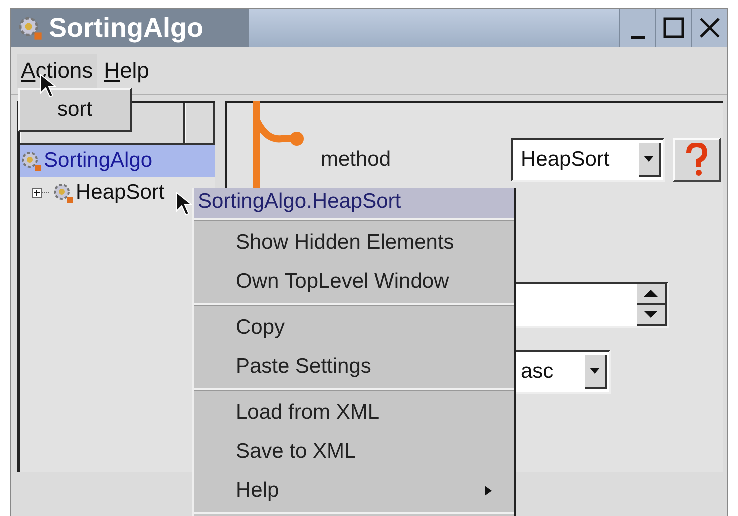 This screenshot has width=738, height=516. Describe the element at coordinates (98, 161) in the screenshot. I see `tree-item-label: SortingAlgo` at that location.